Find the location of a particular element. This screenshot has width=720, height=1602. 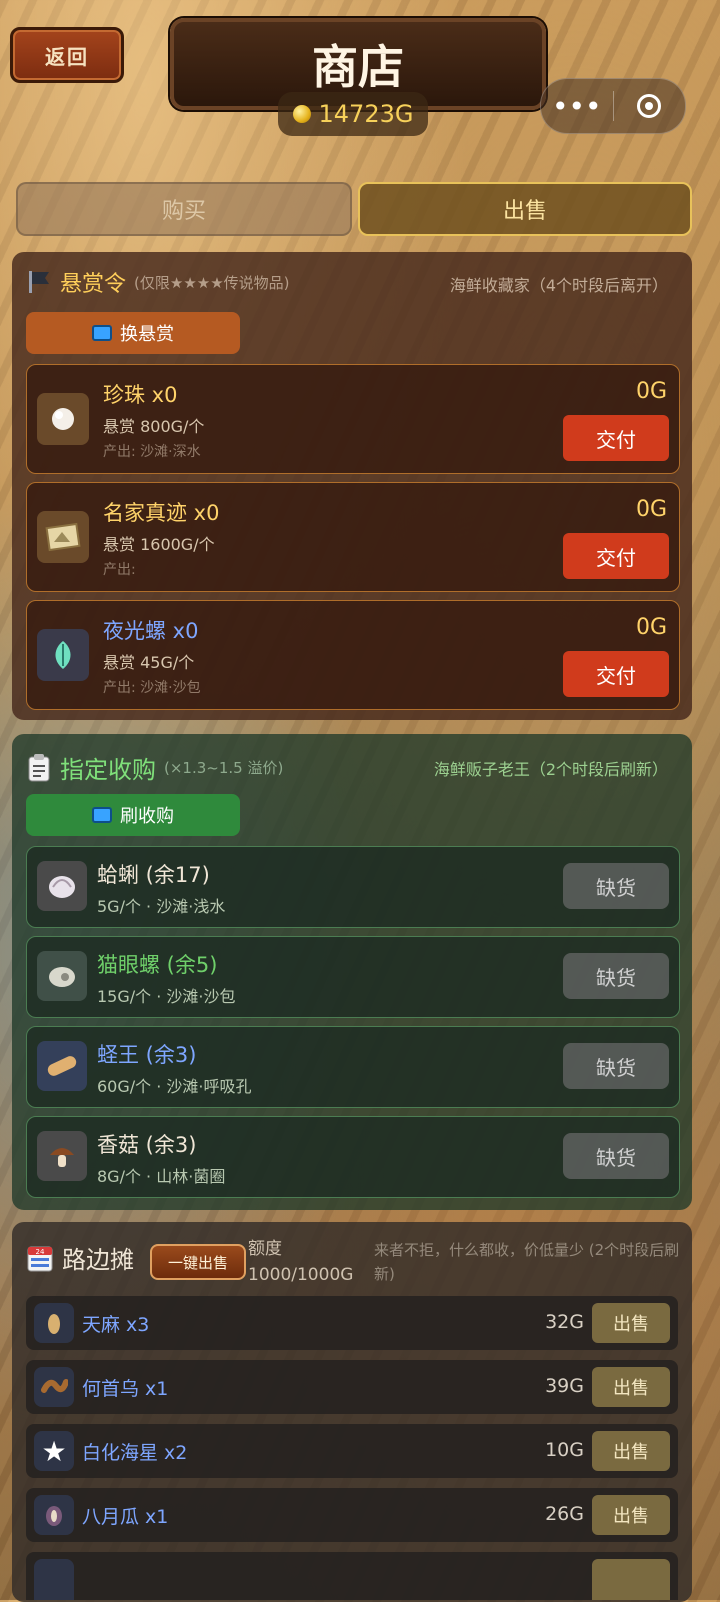

purchase-item-name: 蛏王 (余3) is located at coordinates (147, 1055).